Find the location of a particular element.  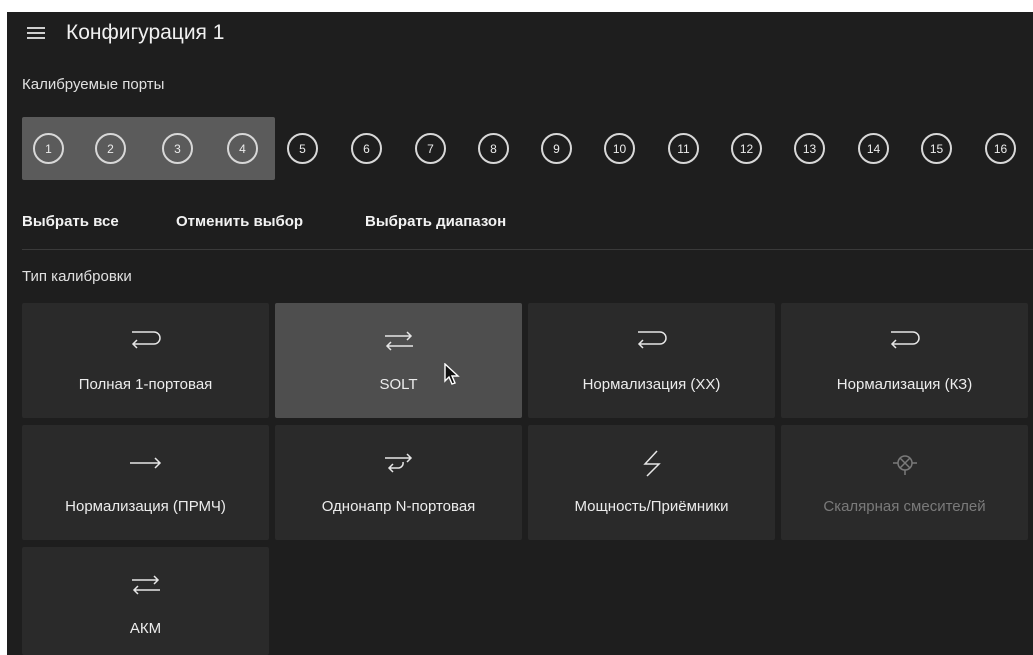

select-all-button: Выбрать все is located at coordinates (70, 221).